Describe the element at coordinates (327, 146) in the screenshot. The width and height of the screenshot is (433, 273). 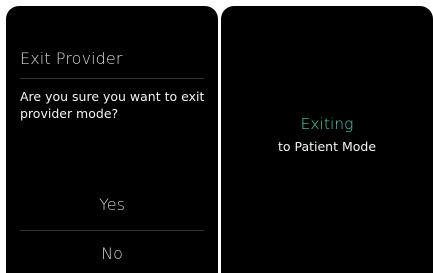
I see `exiting-detail: to Patient Mode` at that location.